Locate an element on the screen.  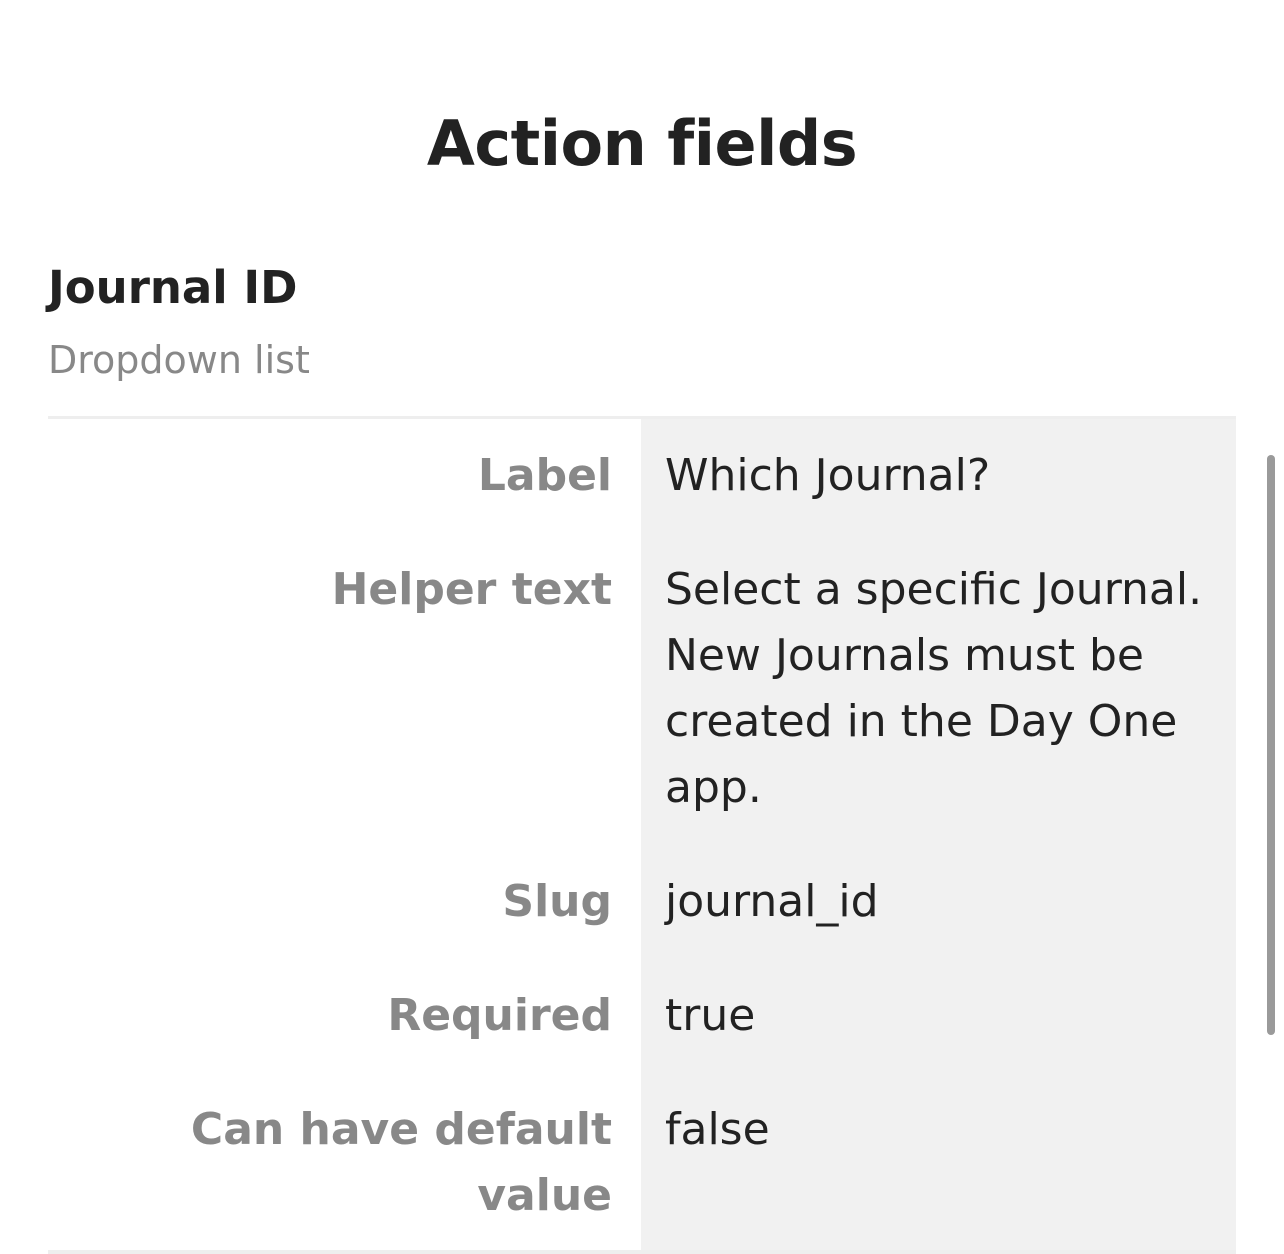
detail-row-label: Label Which Journal? is located at coordinates (642, 476).